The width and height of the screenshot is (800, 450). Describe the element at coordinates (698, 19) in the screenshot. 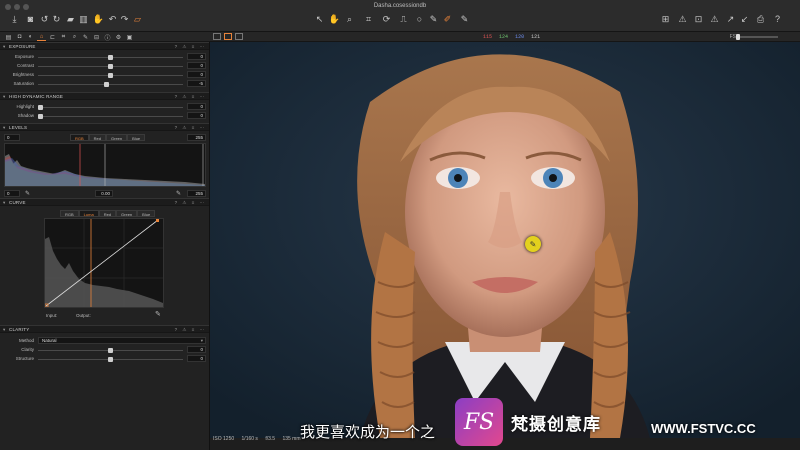

I see `focus-icon: ⊡` at that location.